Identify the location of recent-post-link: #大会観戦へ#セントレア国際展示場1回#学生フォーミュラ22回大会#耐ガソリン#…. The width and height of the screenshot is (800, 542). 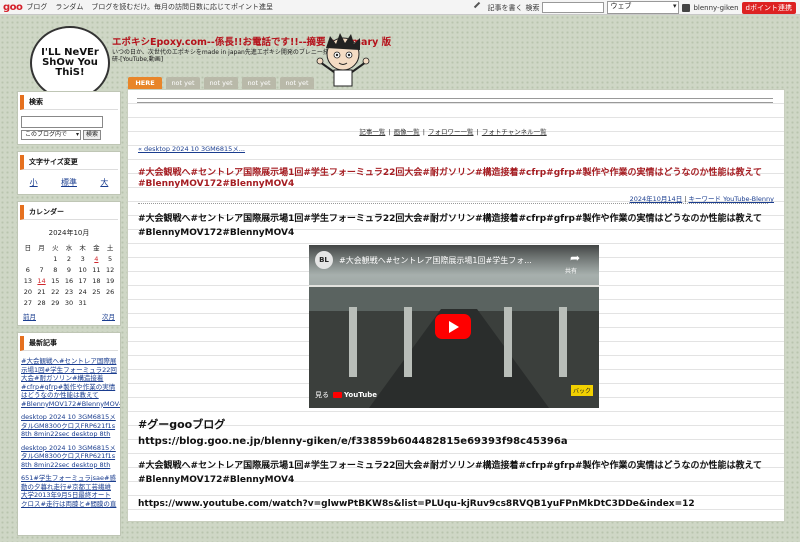
(70, 382).